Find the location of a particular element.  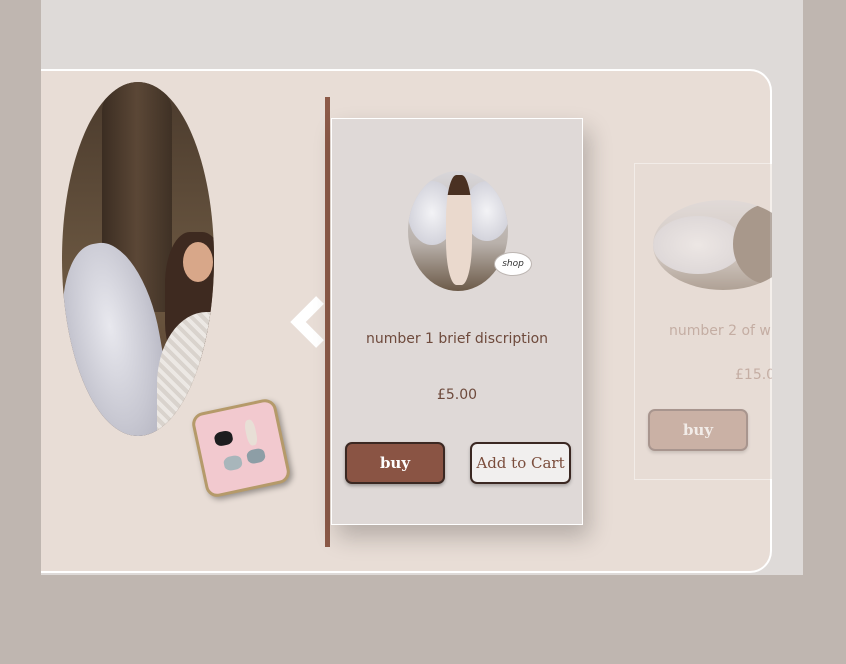

product-title: number 1 brief discription is located at coordinates (457, 339).